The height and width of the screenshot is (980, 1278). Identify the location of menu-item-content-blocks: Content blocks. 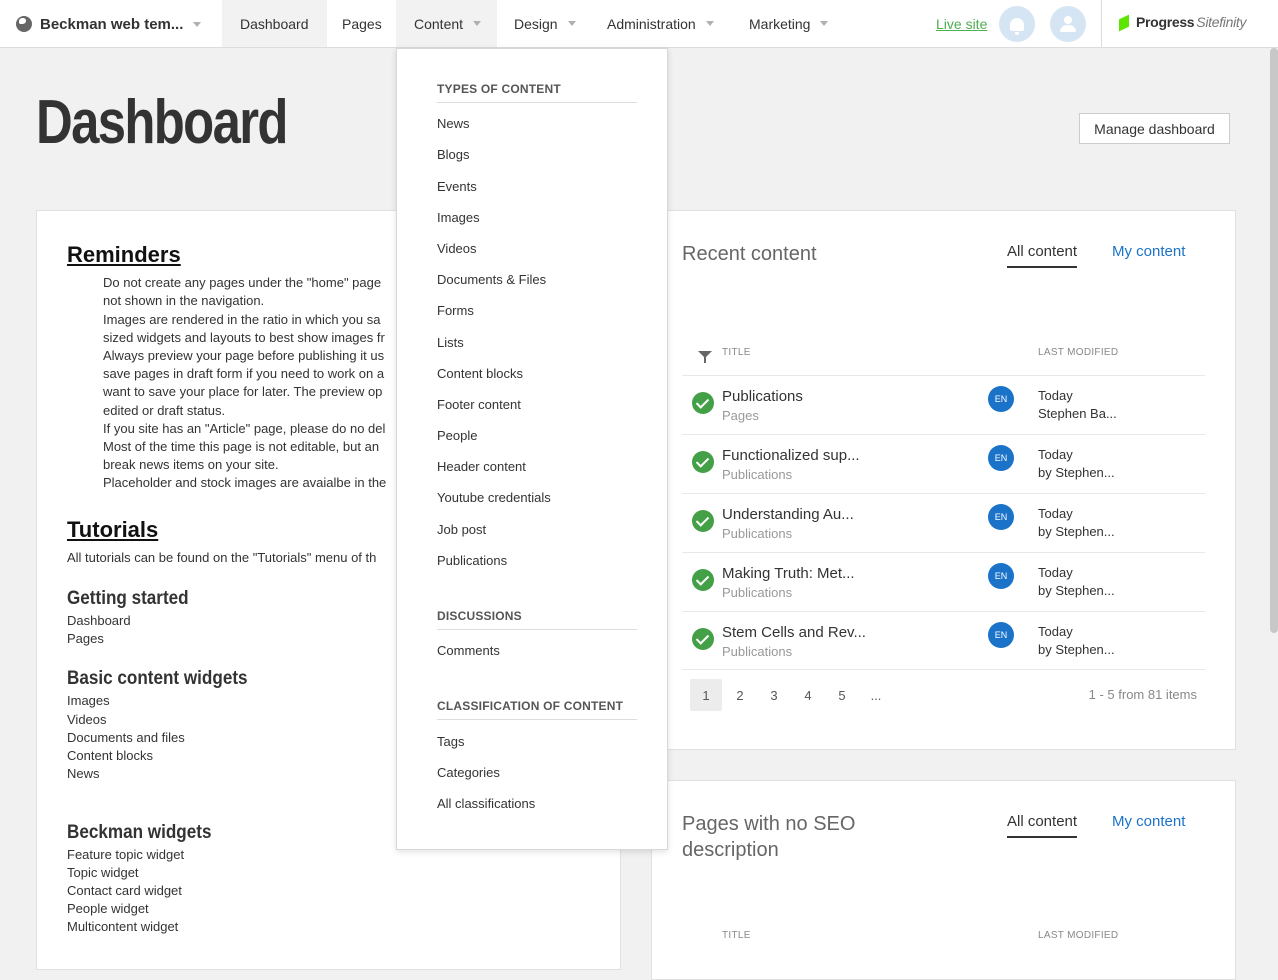
(480, 373).